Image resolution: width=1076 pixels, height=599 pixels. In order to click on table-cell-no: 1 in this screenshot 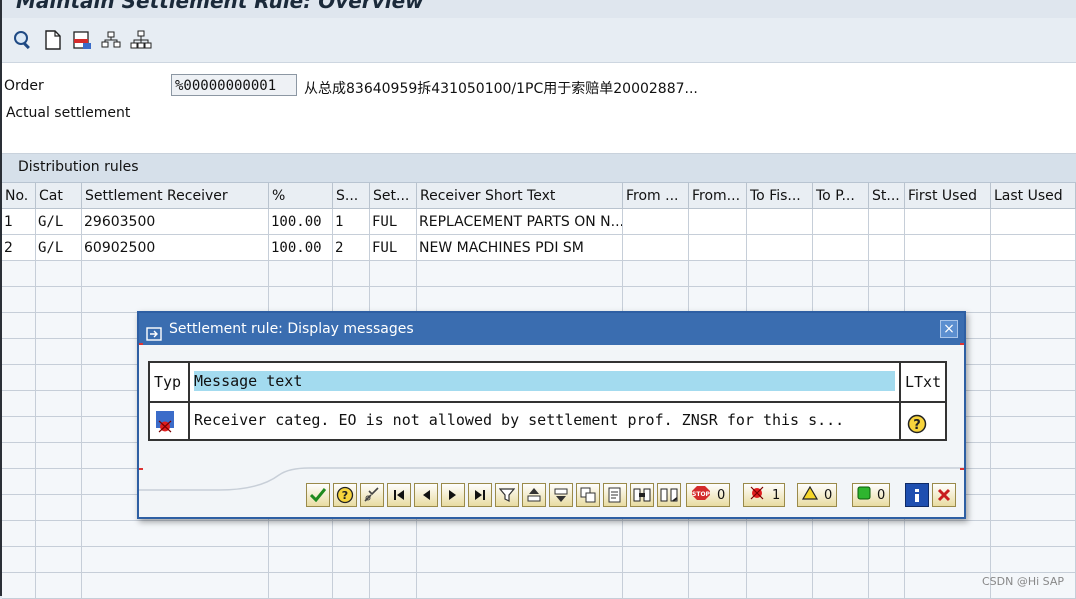, I will do `click(19, 222)`.